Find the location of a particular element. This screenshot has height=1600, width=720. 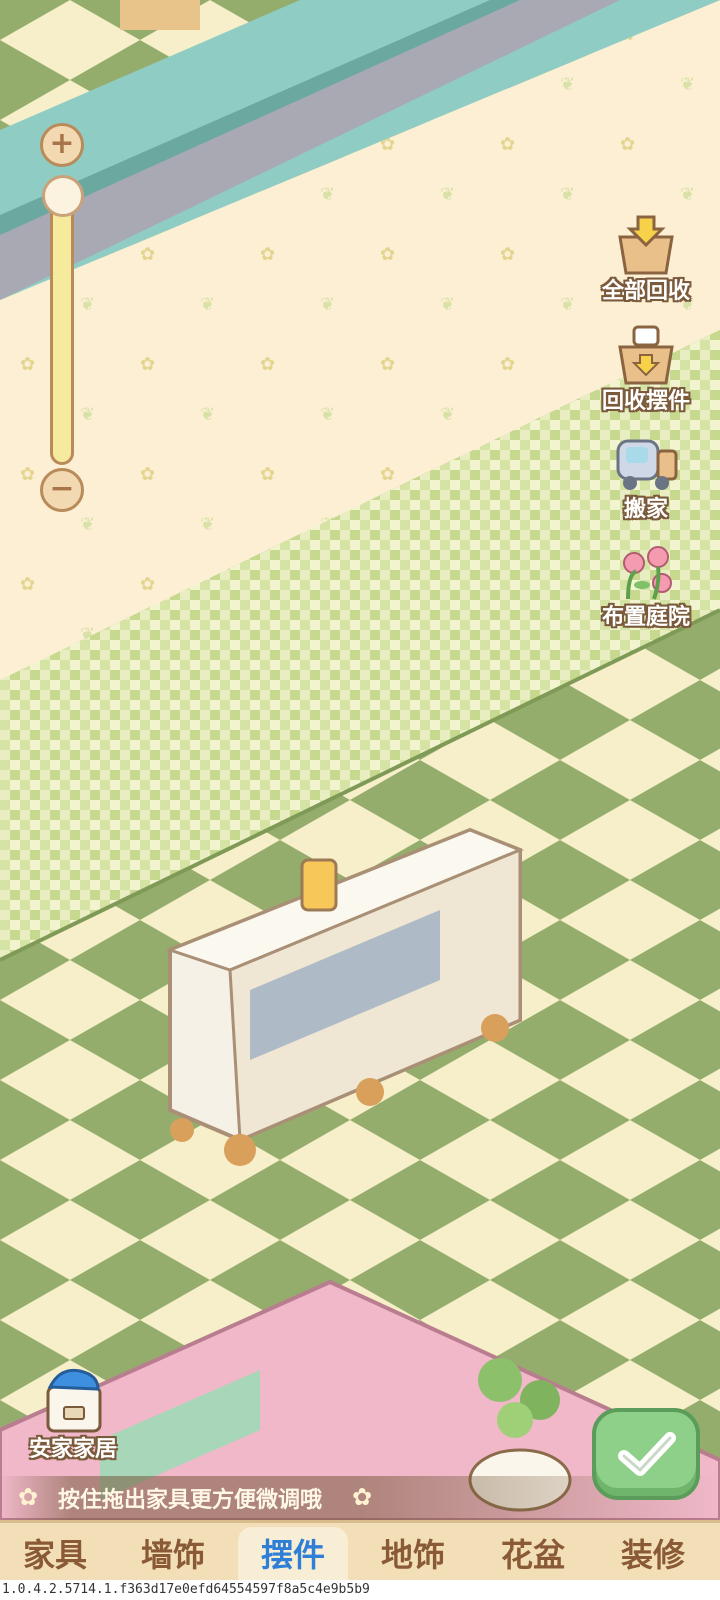

zoom-slider-handle is located at coordinates (63, 196).